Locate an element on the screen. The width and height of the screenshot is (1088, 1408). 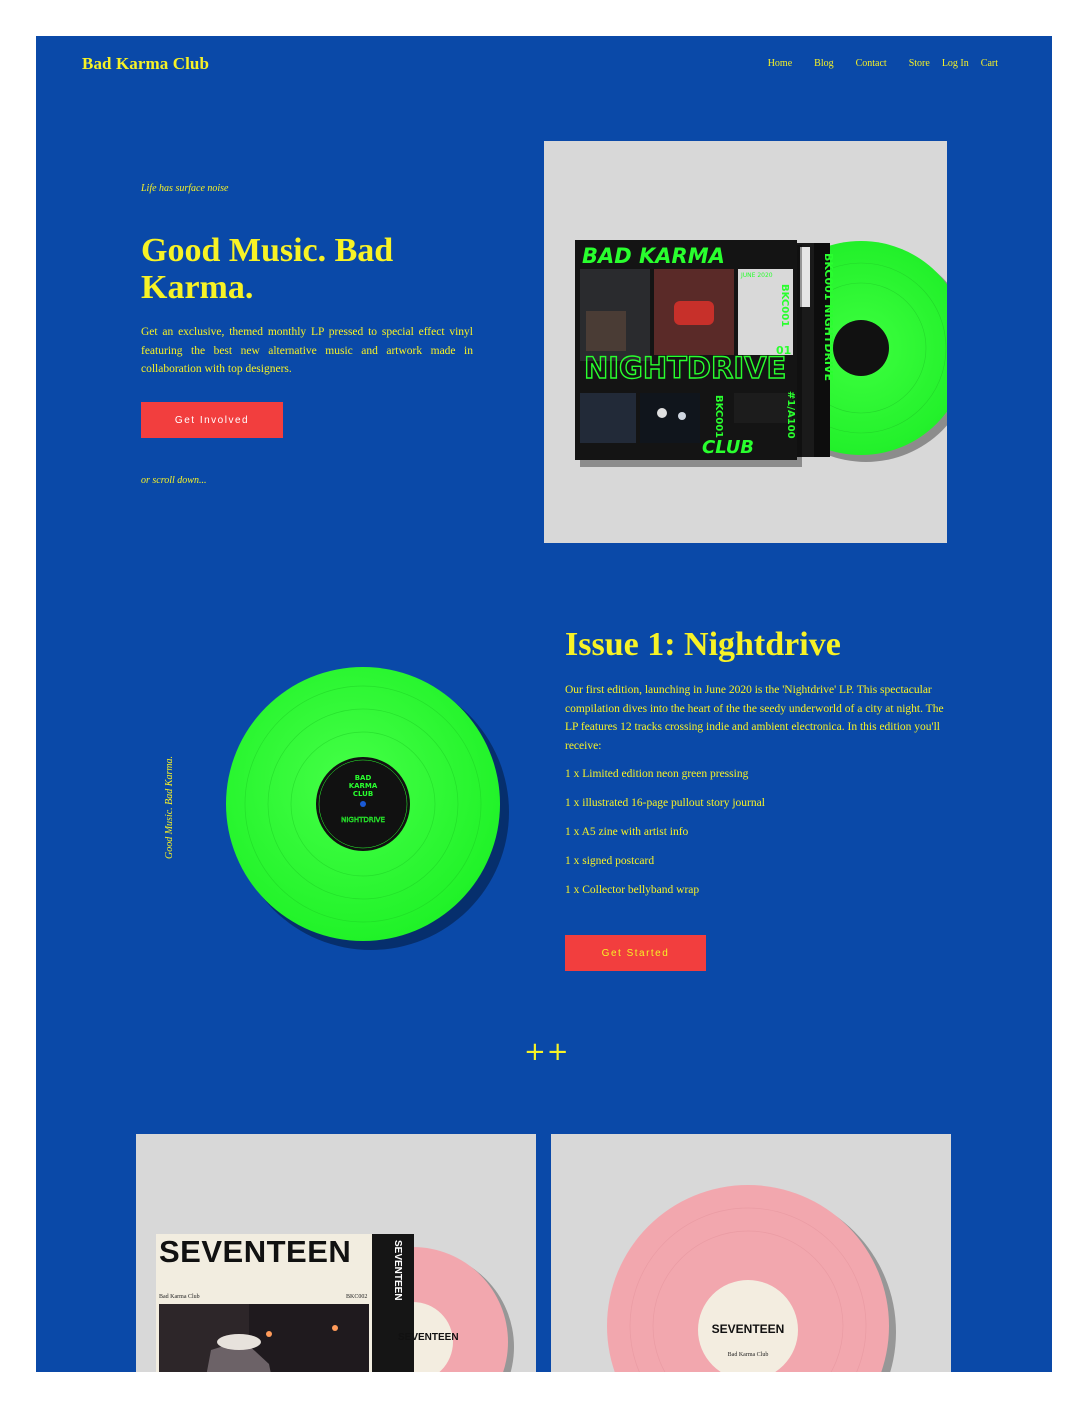
get-started-button: Get Started is located at coordinates (635, 953).